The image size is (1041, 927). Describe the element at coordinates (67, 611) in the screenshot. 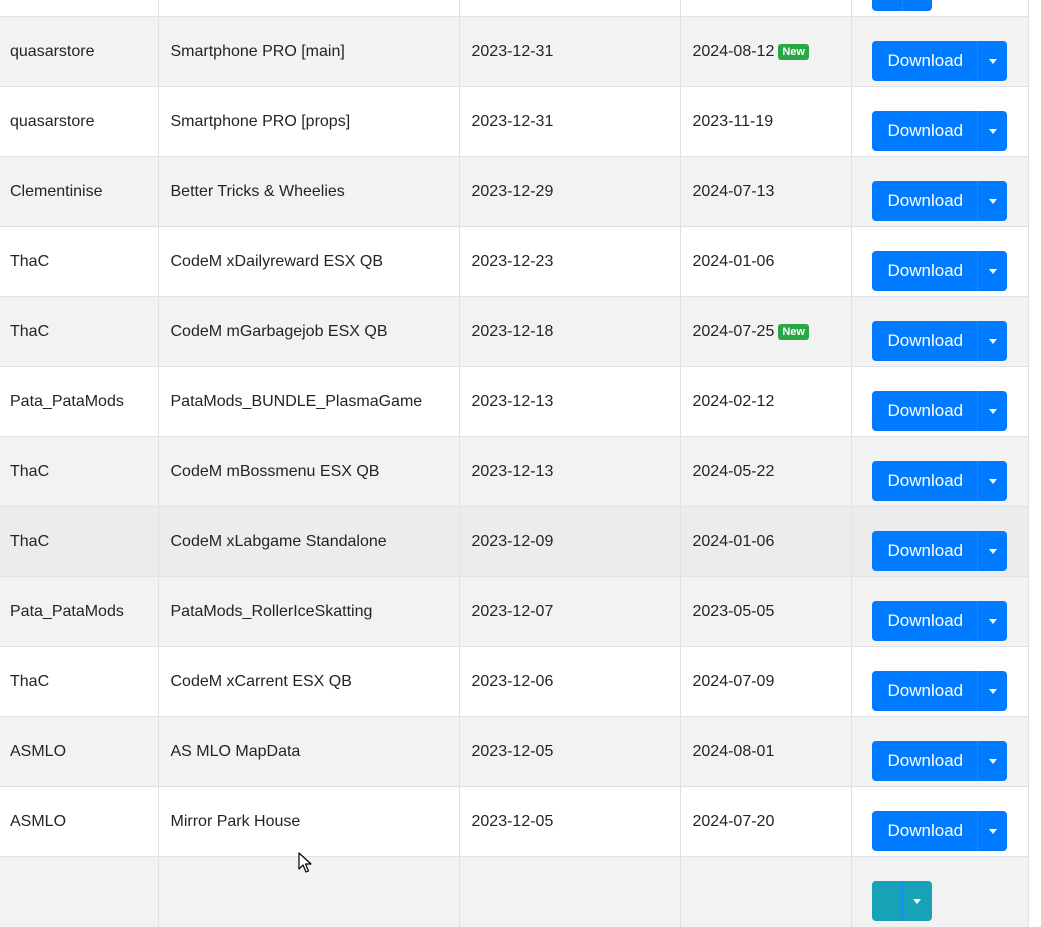

I see `author-cell-text: Pata_PataMods` at that location.